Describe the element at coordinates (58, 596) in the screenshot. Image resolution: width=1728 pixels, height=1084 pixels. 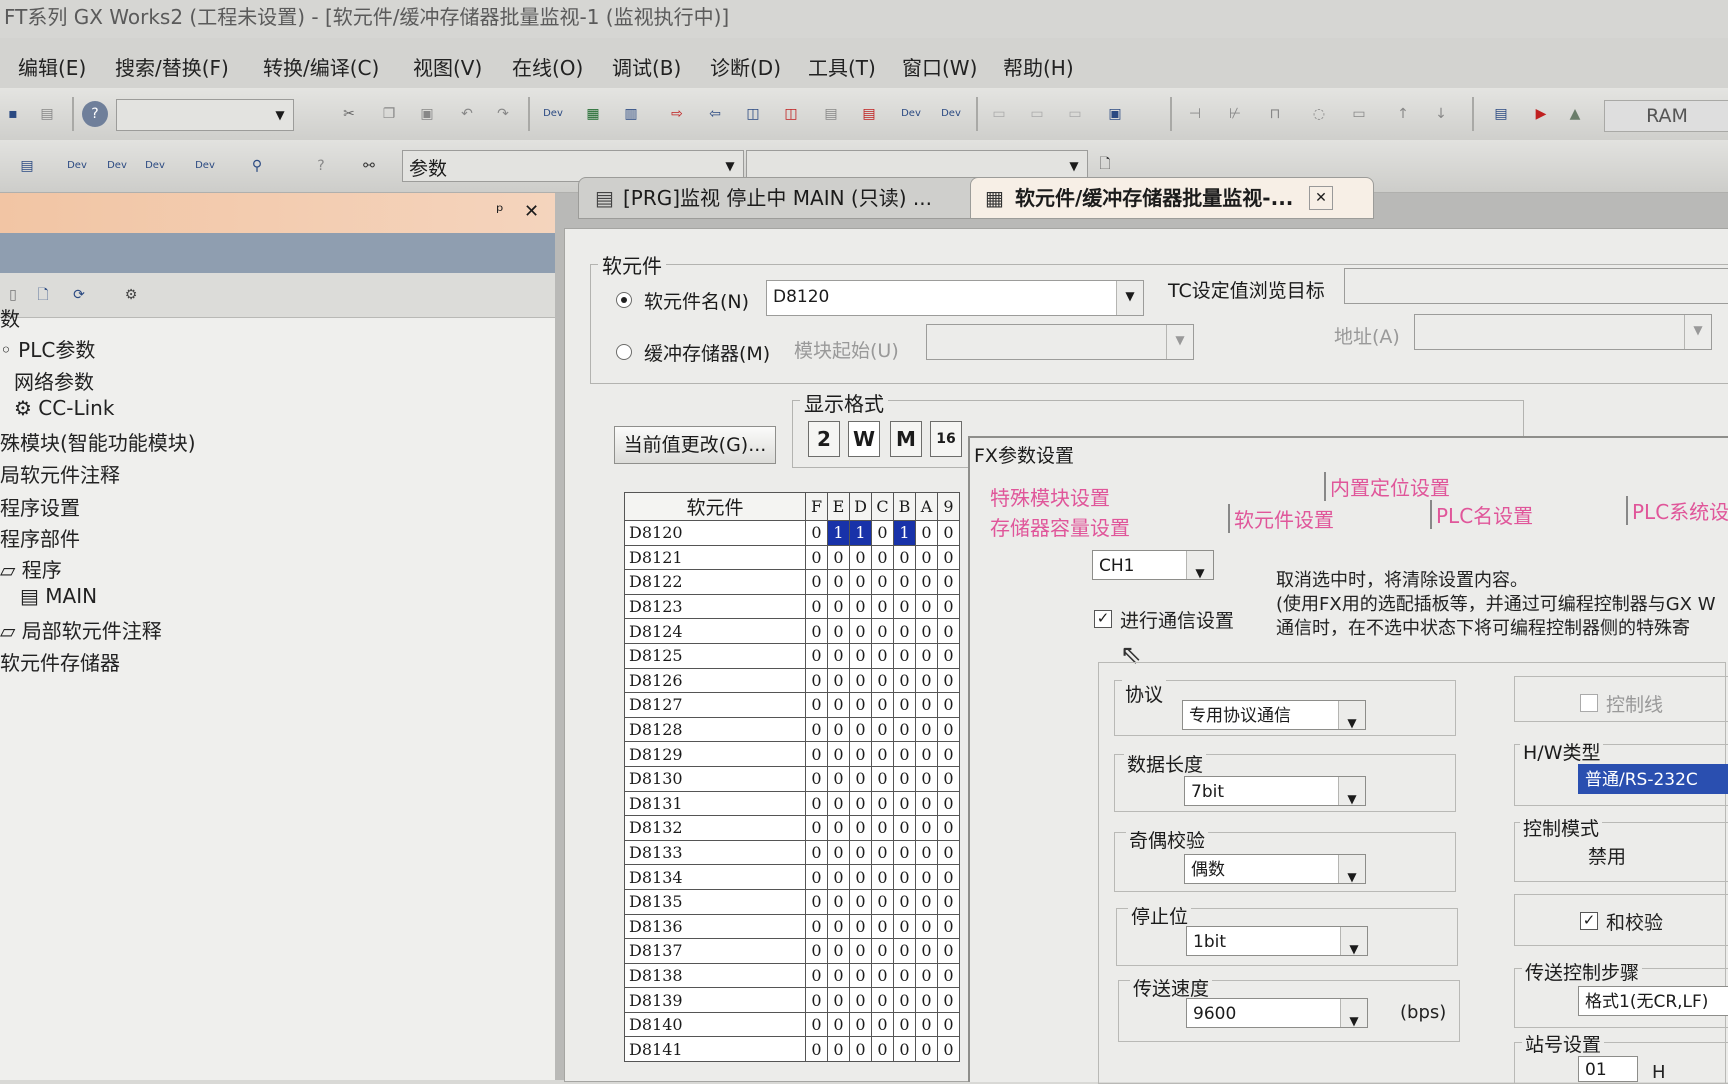
I see `tree-item-main: ▤ MAIN` at that location.